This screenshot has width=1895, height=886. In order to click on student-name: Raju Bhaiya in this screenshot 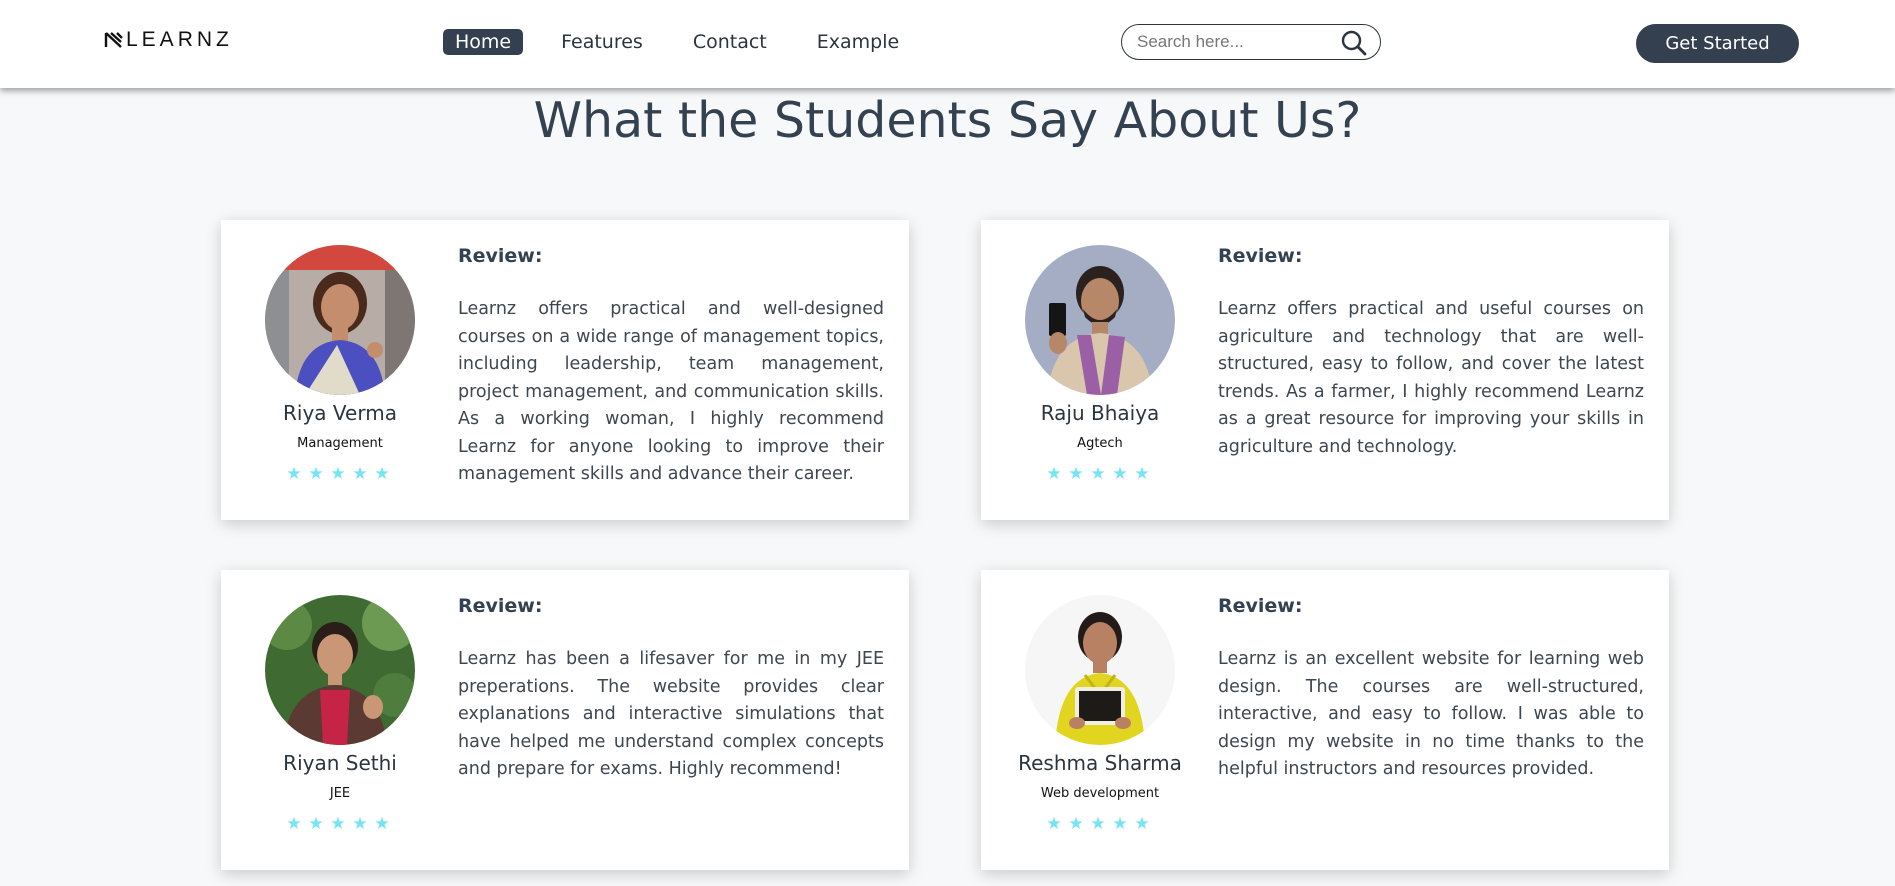, I will do `click(1100, 413)`.